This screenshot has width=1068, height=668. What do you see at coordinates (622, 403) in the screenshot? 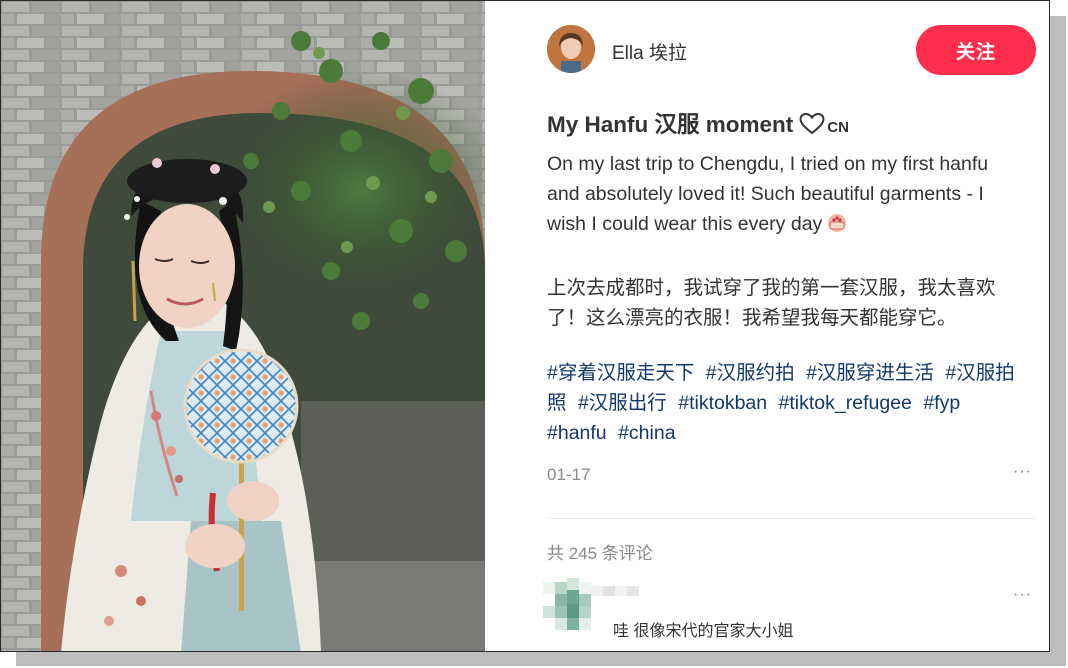
I see `hashtag-link: #汉服出行` at bounding box center [622, 403].